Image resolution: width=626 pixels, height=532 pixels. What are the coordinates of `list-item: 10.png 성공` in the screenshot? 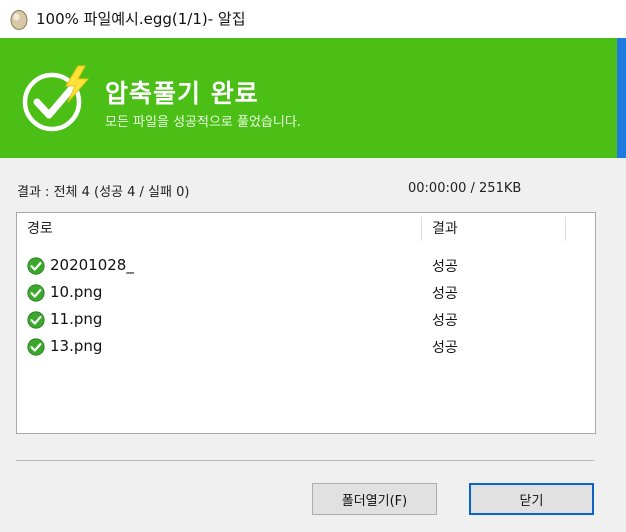 It's located at (306, 294).